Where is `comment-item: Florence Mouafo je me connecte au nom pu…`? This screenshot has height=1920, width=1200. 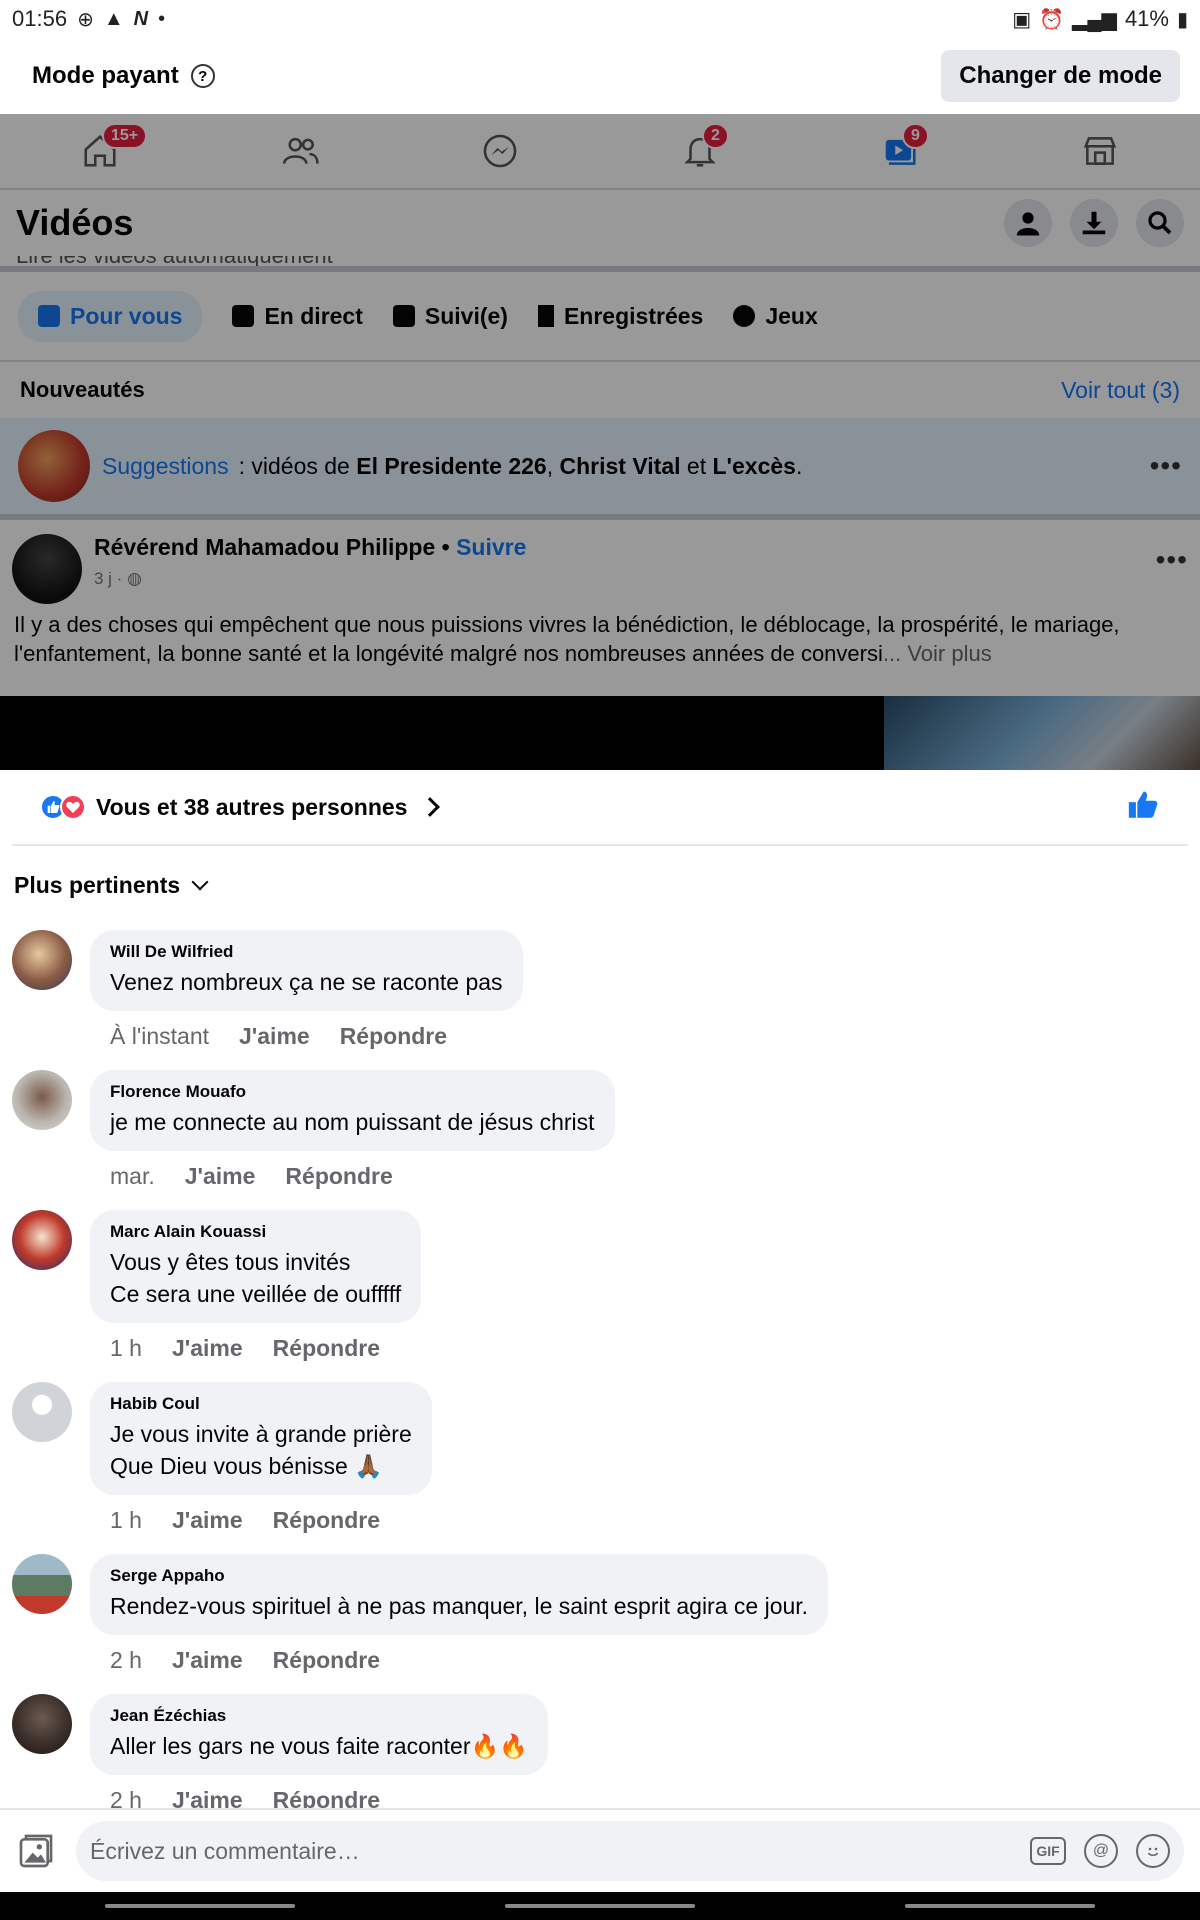
comment-item: Florence Mouafo je me connecte au nom pu… is located at coordinates (606, 1130).